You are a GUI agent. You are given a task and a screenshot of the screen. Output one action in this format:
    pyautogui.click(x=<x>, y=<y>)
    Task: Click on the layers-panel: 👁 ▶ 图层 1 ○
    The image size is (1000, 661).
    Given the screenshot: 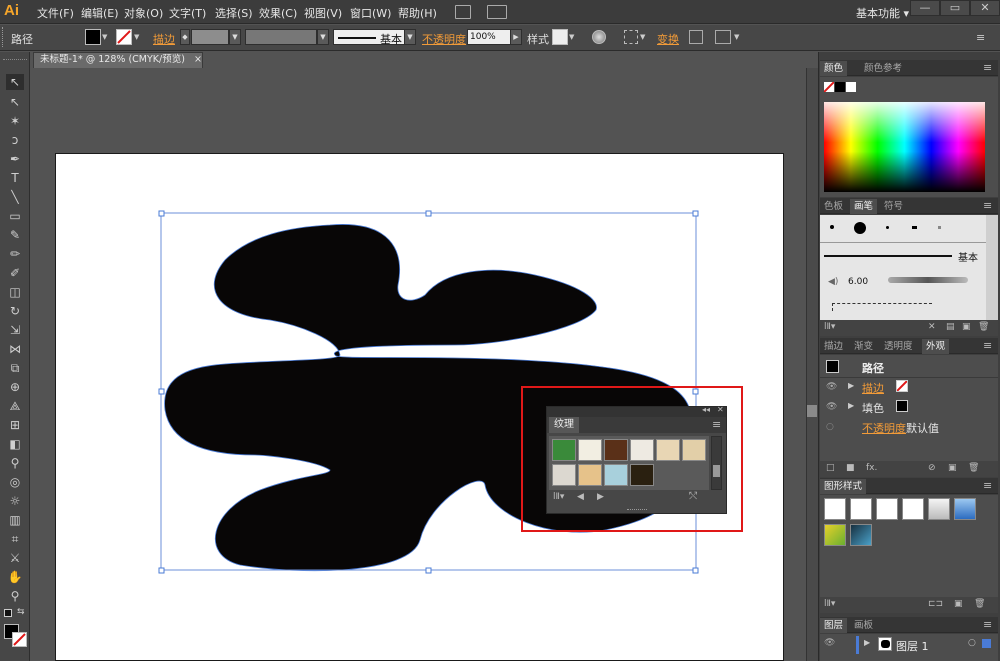 What is the action you would take?
    pyautogui.click(x=909, y=647)
    